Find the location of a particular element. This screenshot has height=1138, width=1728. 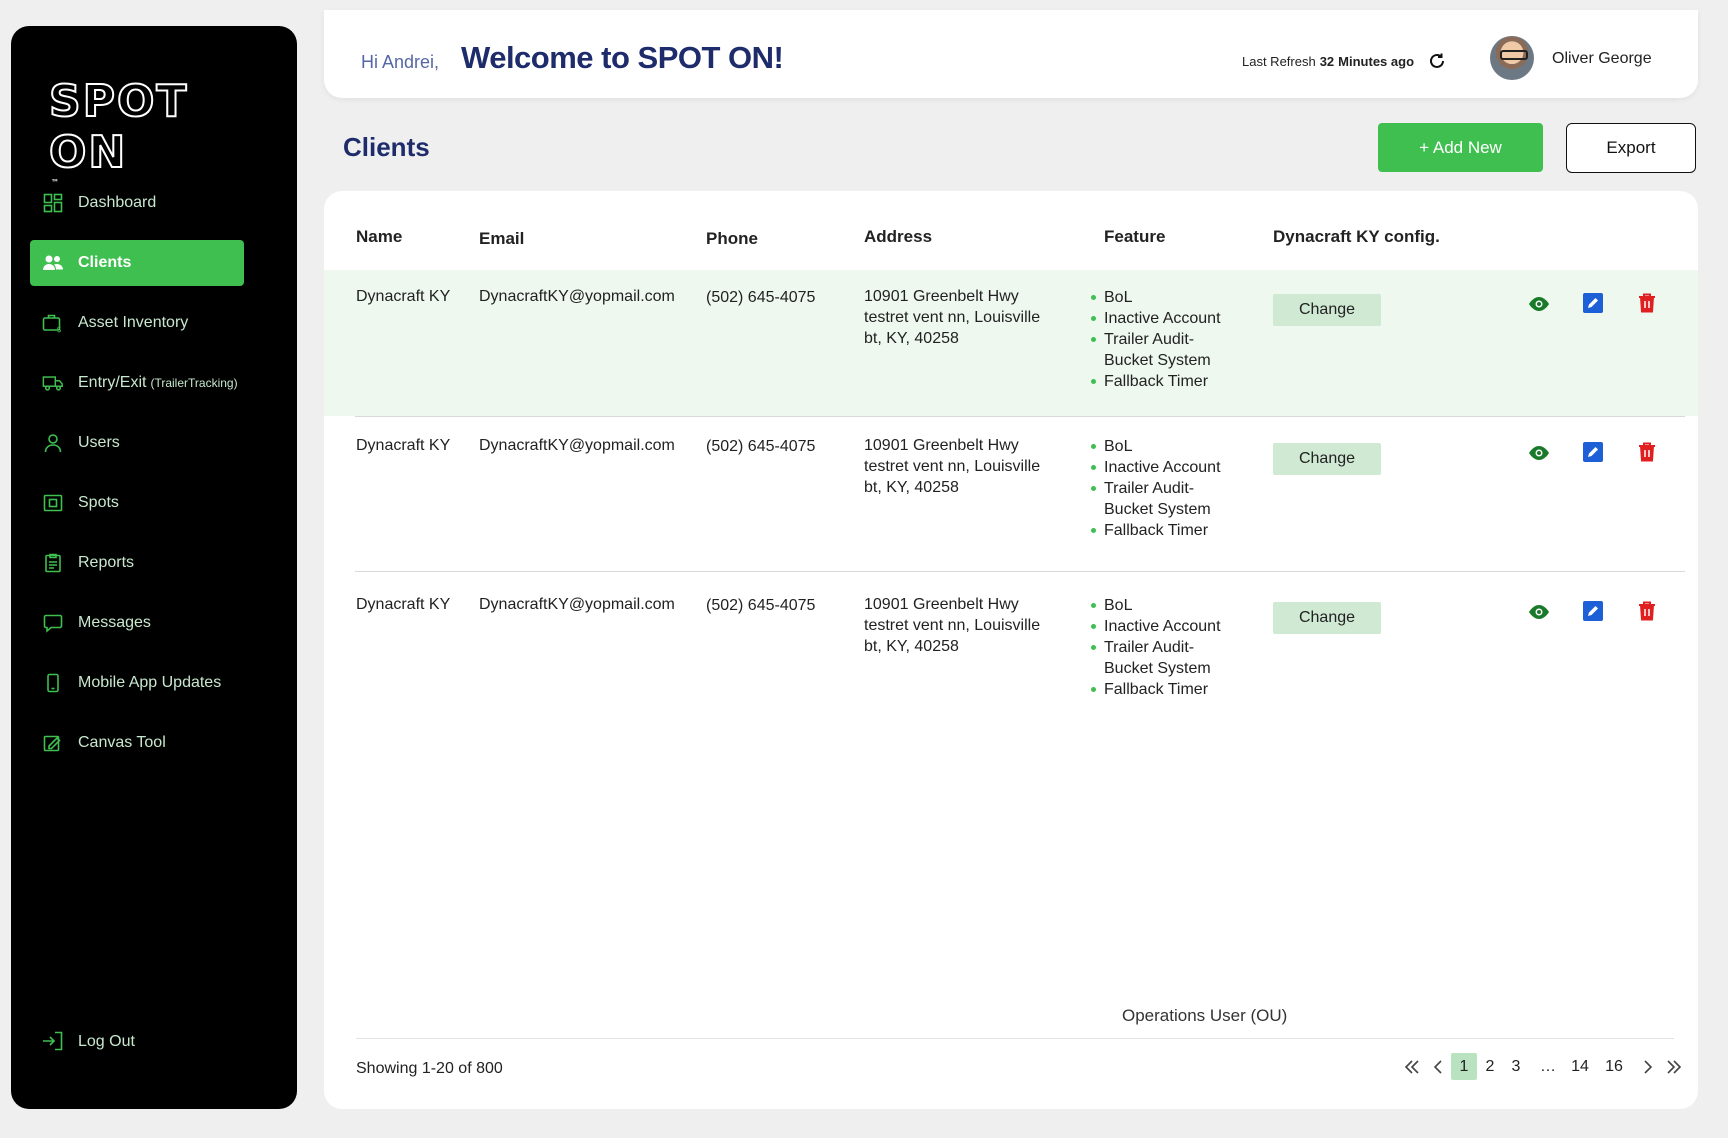

page-button-16: 16 is located at coordinates (1614, 1066).